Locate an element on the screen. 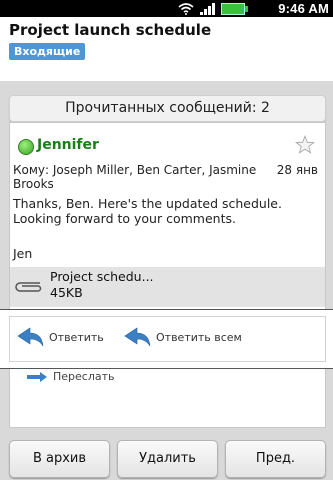 This screenshot has width=333, height=480. reply-all-button: Ответить всем is located at coordinates (182, 337).